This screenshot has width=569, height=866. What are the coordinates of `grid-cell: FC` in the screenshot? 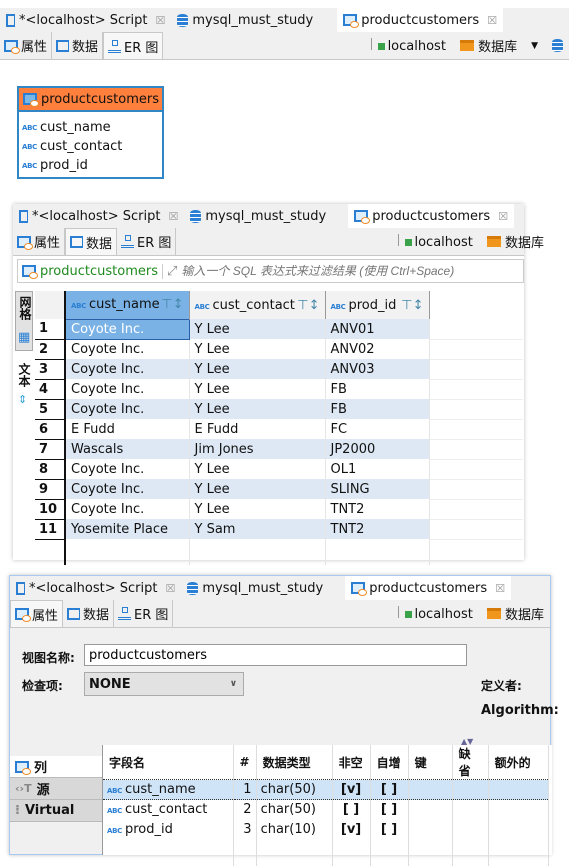 It's located at (377, 429).